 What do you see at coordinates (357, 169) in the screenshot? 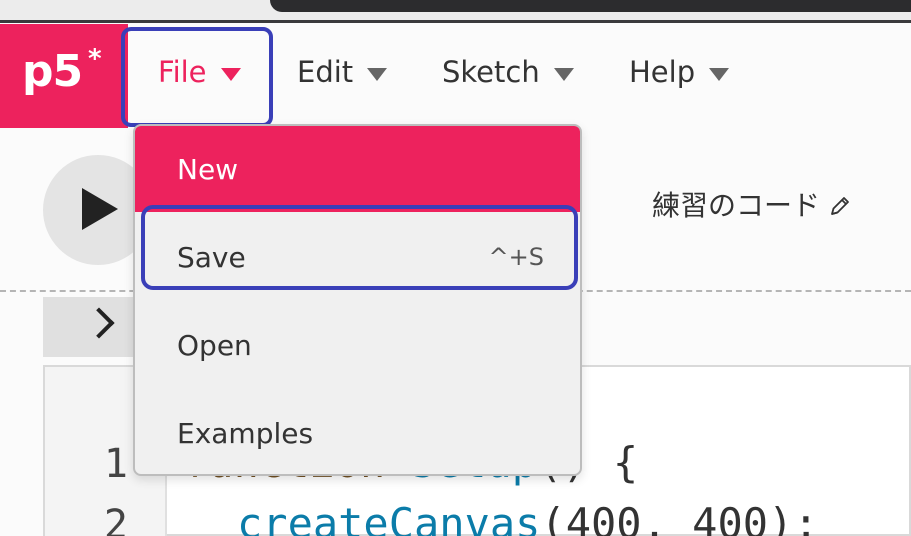
I see `menu-item-new: New` at bounding box center [357, 169].